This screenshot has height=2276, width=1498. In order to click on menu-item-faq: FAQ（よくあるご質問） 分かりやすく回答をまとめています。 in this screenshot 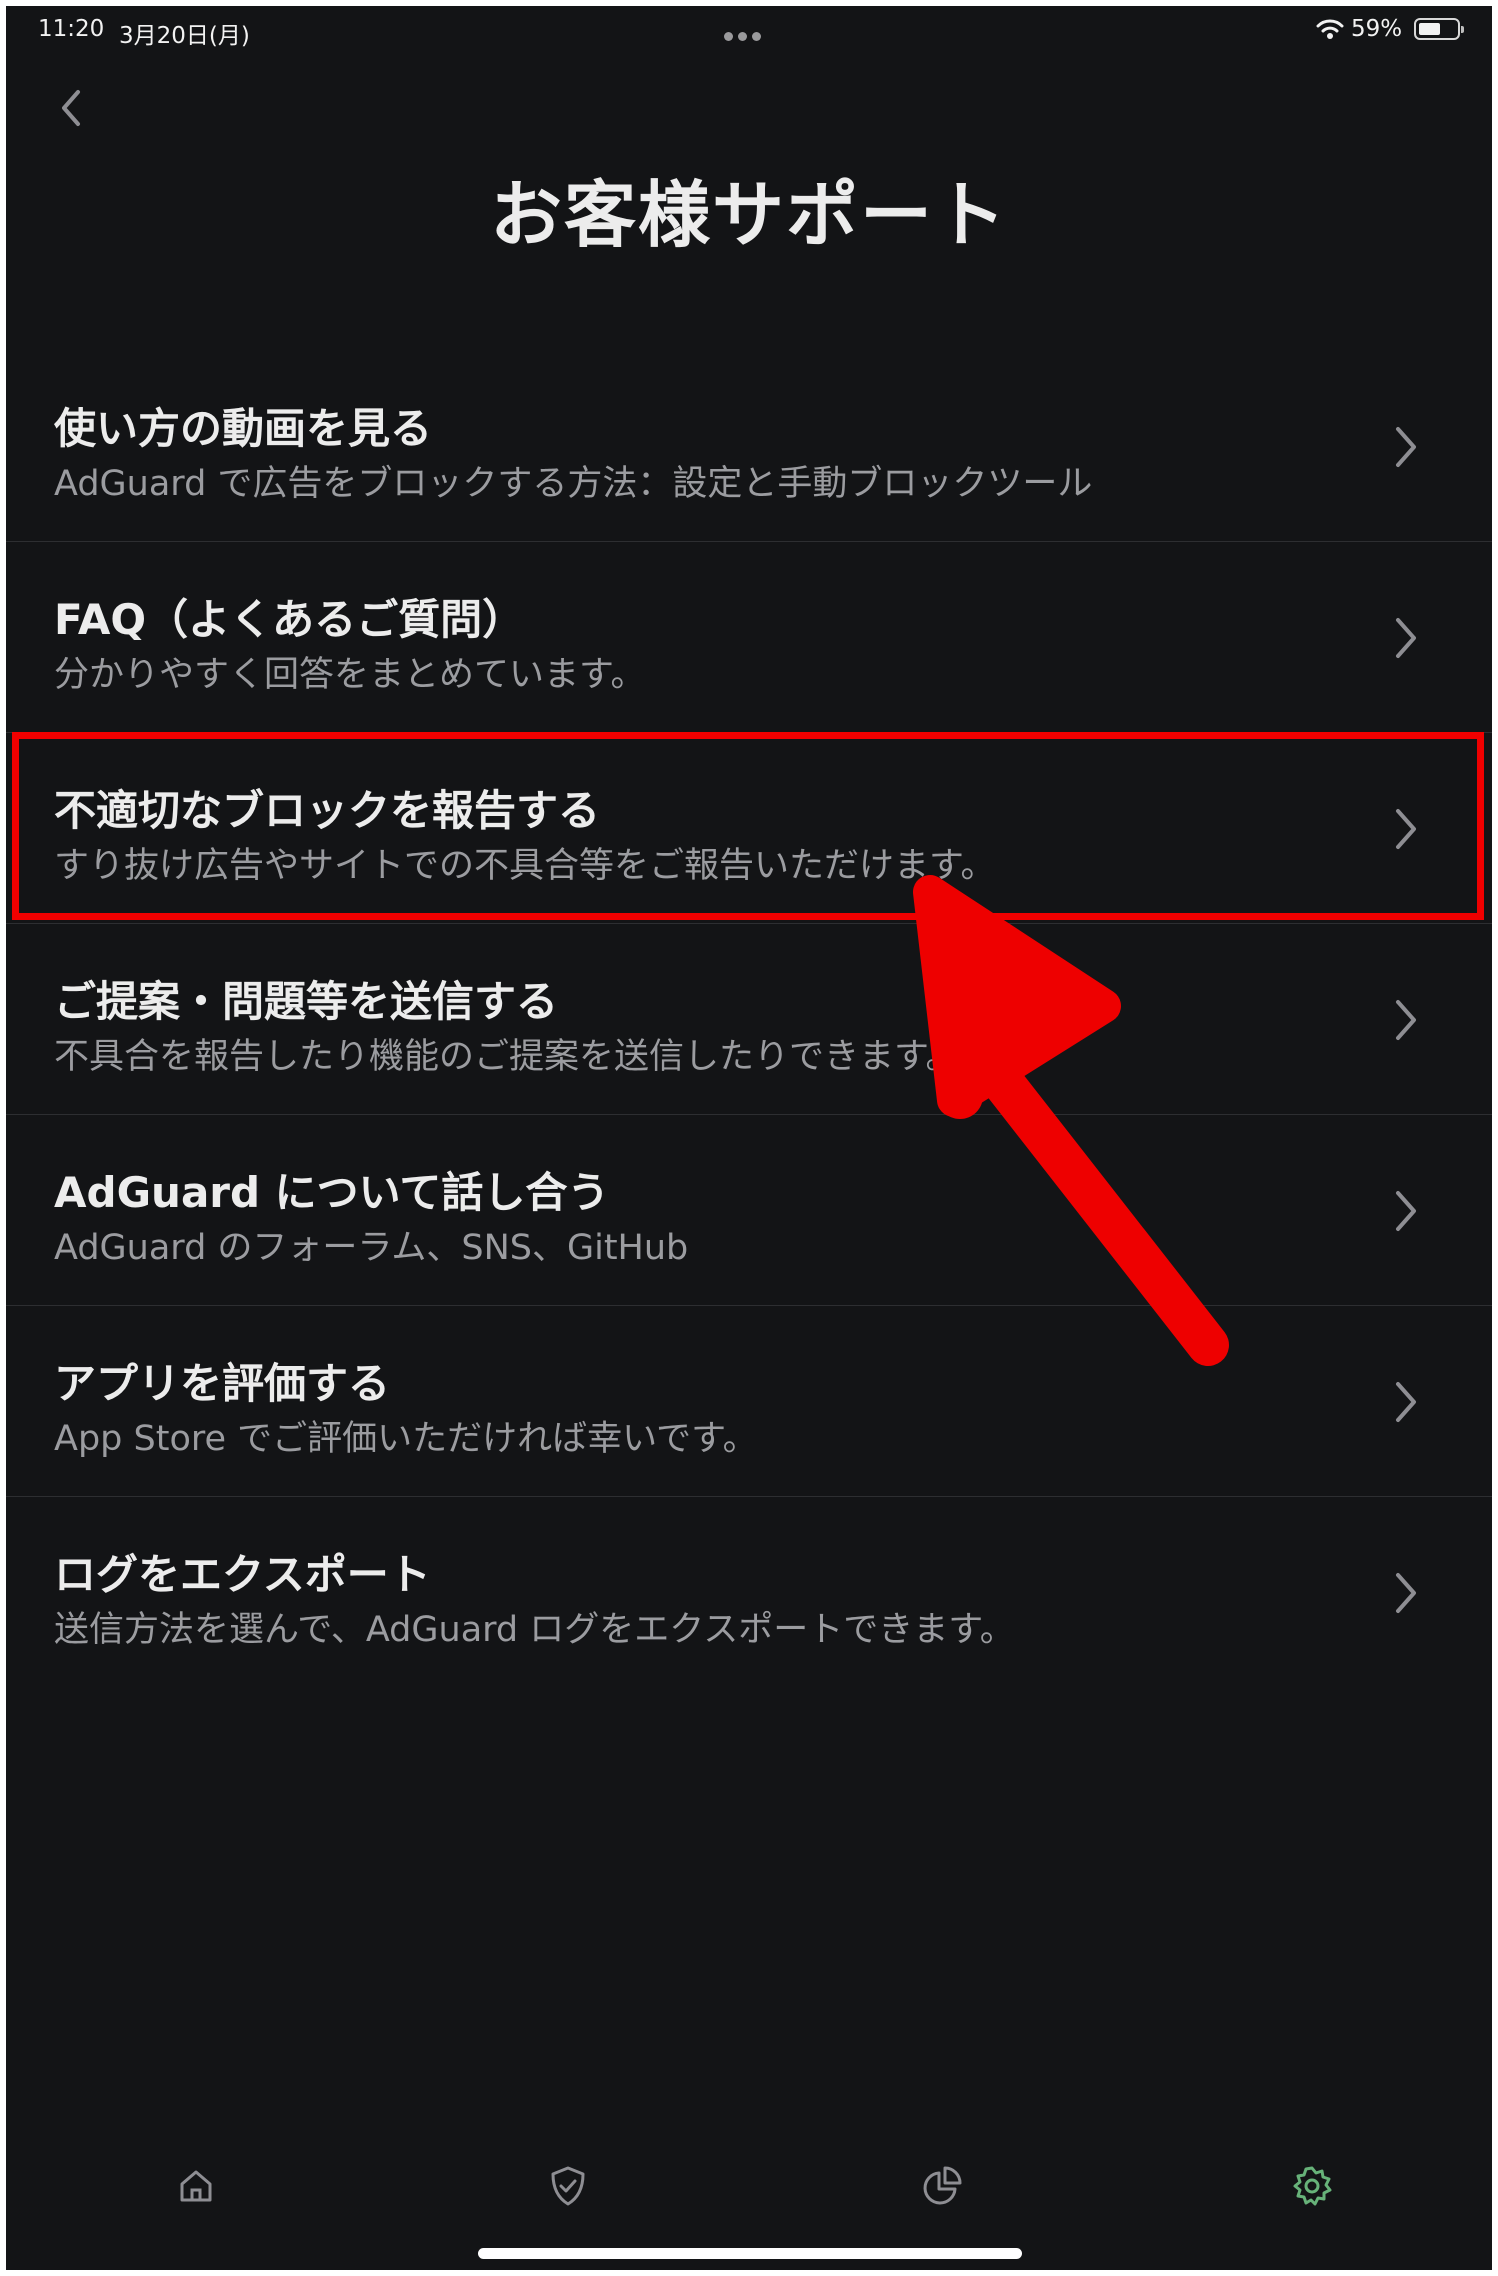, I will do `click(749, 637)`.